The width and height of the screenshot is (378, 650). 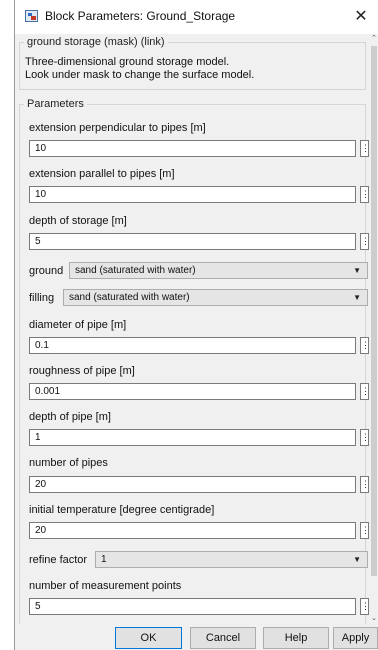 I want to click on mask-description-line1: Three-dimensional ground storage model., so click(x=127, y=62).